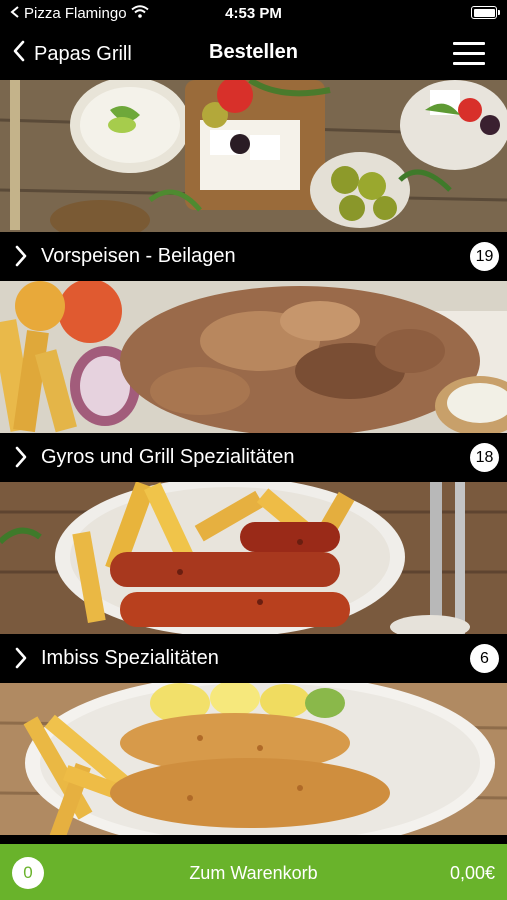 The width and height of the screenshot is (507, 900). What do you see at coordinates (253, 256) in the screenshot?
I see `category-bar: Vorspeisen - Beilagen 19` at bounding box center [253, 256].